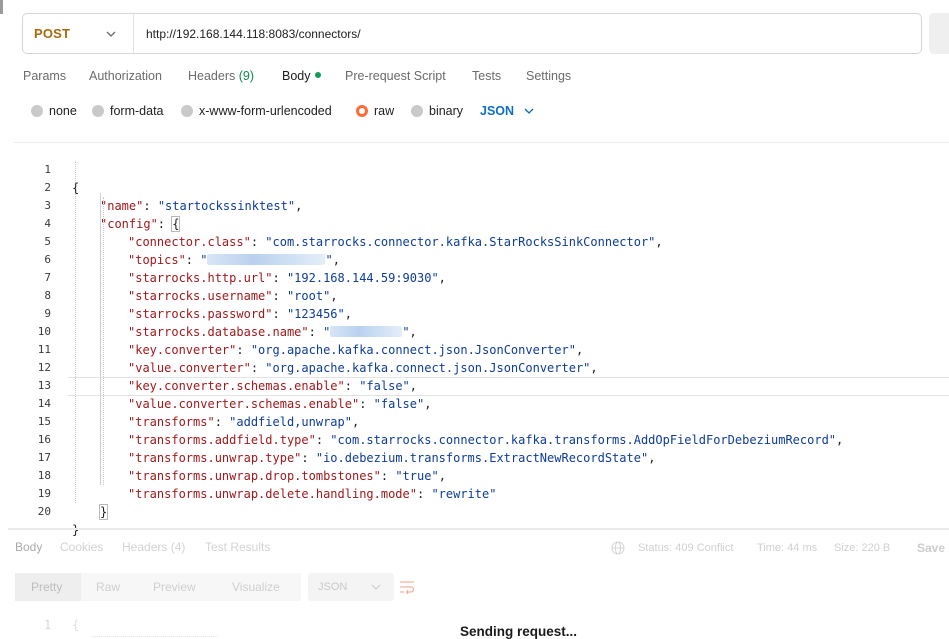 The image size is (949, 639). I want to click on view-visualize-label: Visualize, so click(256, 587).